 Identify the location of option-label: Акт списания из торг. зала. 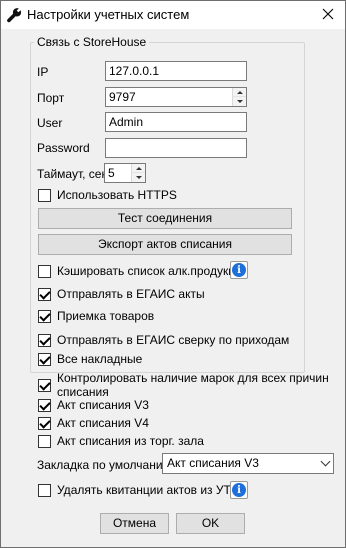
(130, 441).